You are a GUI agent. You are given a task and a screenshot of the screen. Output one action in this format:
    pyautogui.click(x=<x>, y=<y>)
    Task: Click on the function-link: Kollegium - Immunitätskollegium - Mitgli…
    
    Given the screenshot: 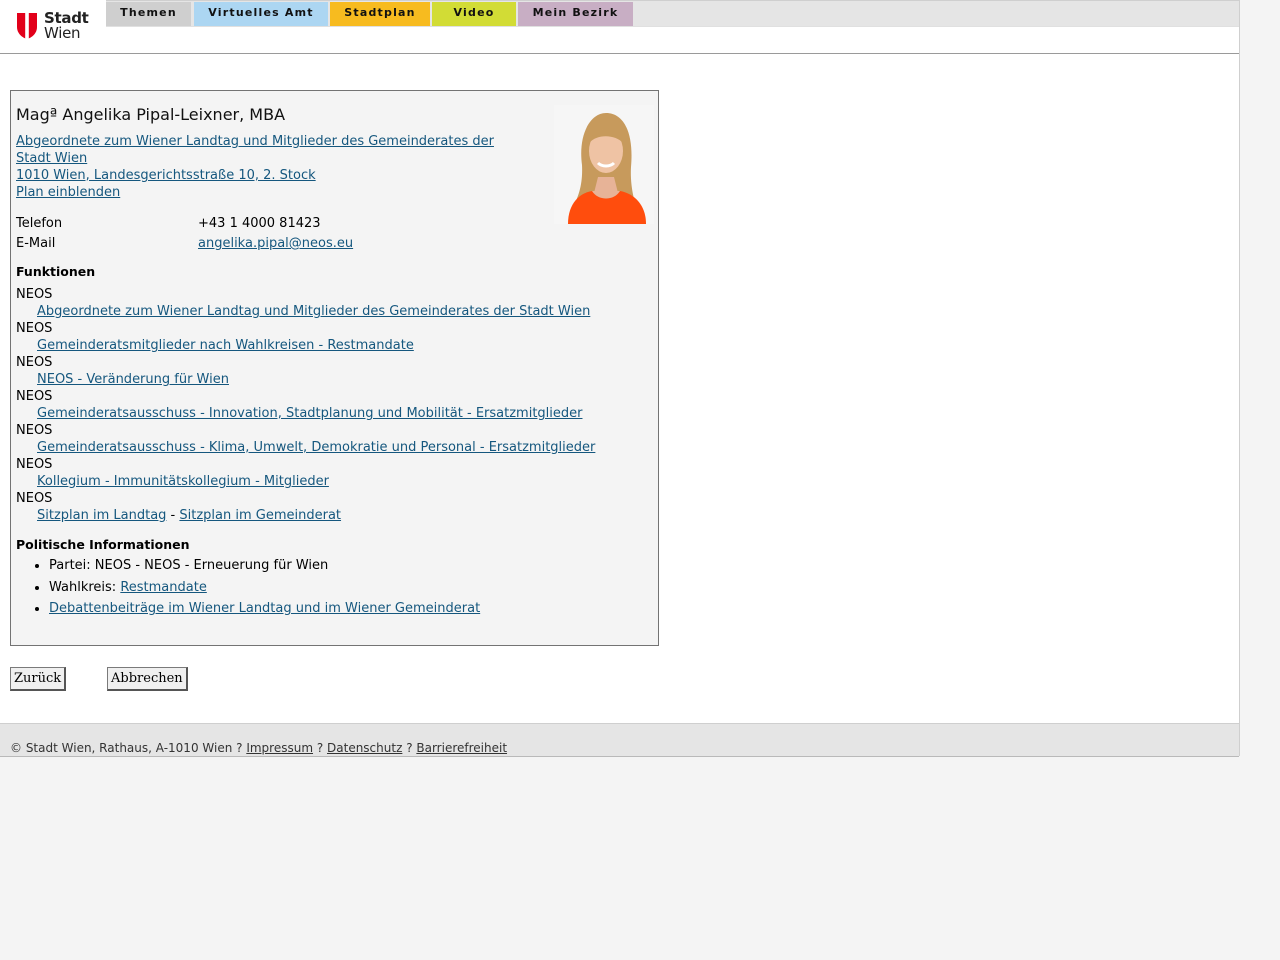 What is the action you would take?
    pyautogui.click(x=183, y=481)
    